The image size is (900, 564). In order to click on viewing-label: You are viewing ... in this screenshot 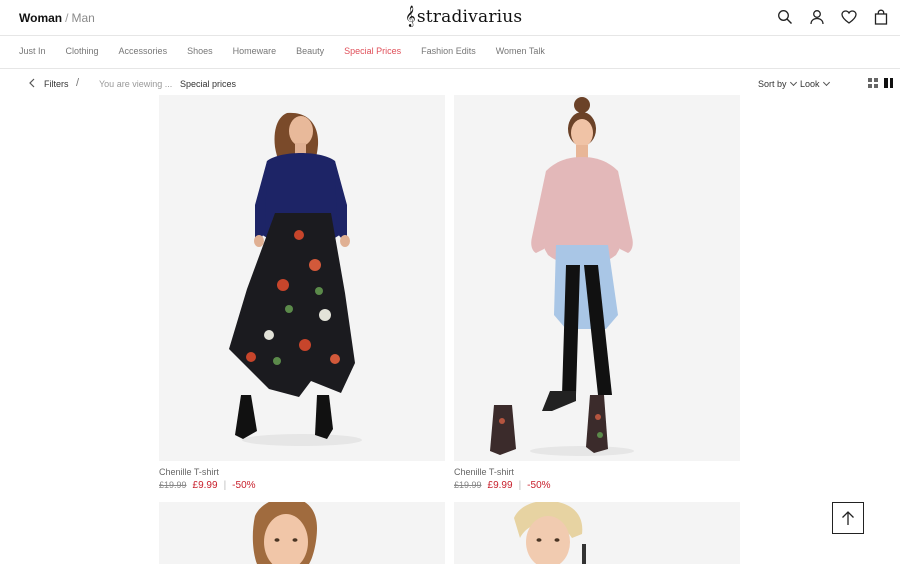, I will do `click(136, 84)`.